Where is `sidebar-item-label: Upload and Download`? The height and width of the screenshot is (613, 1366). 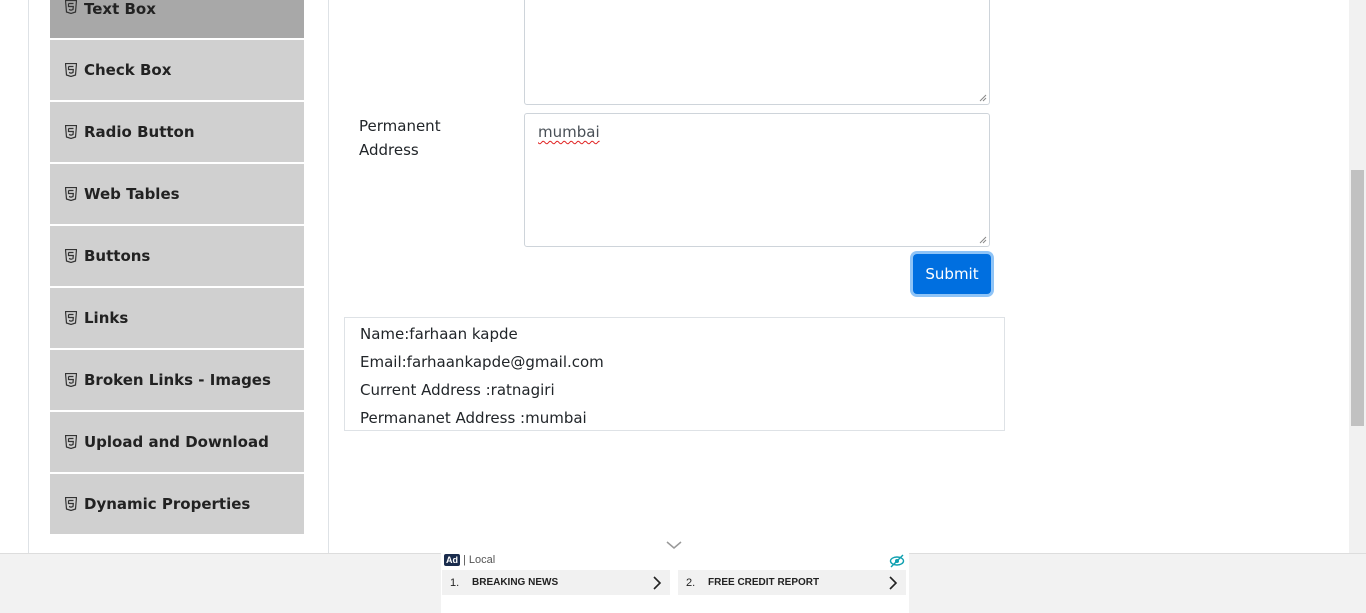
sidebar-item-label: Upload and Download is located at coordinates (176, 442).